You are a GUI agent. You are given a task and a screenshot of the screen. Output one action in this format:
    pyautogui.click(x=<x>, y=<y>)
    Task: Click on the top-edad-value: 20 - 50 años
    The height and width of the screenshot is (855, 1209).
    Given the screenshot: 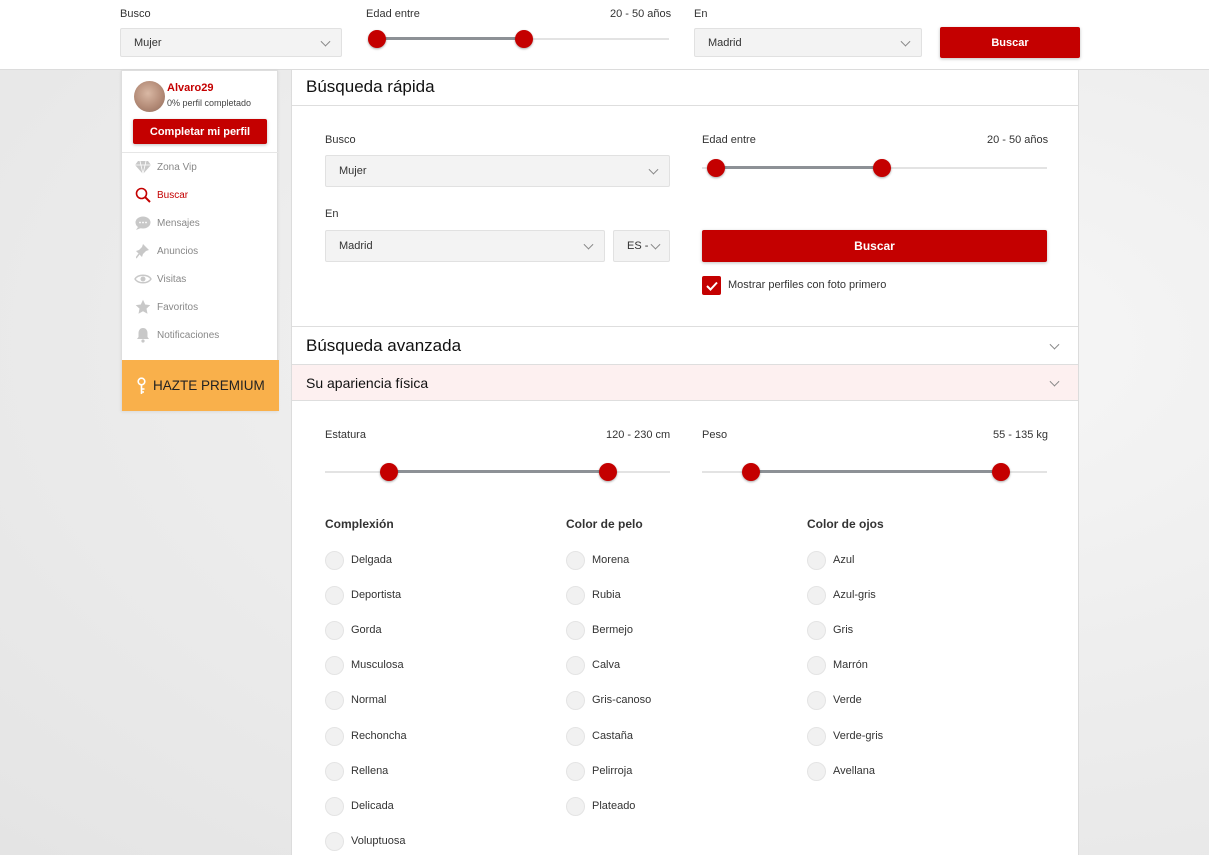 What is the action you would take?
    pyautogui.click(x=641, y=14)
    